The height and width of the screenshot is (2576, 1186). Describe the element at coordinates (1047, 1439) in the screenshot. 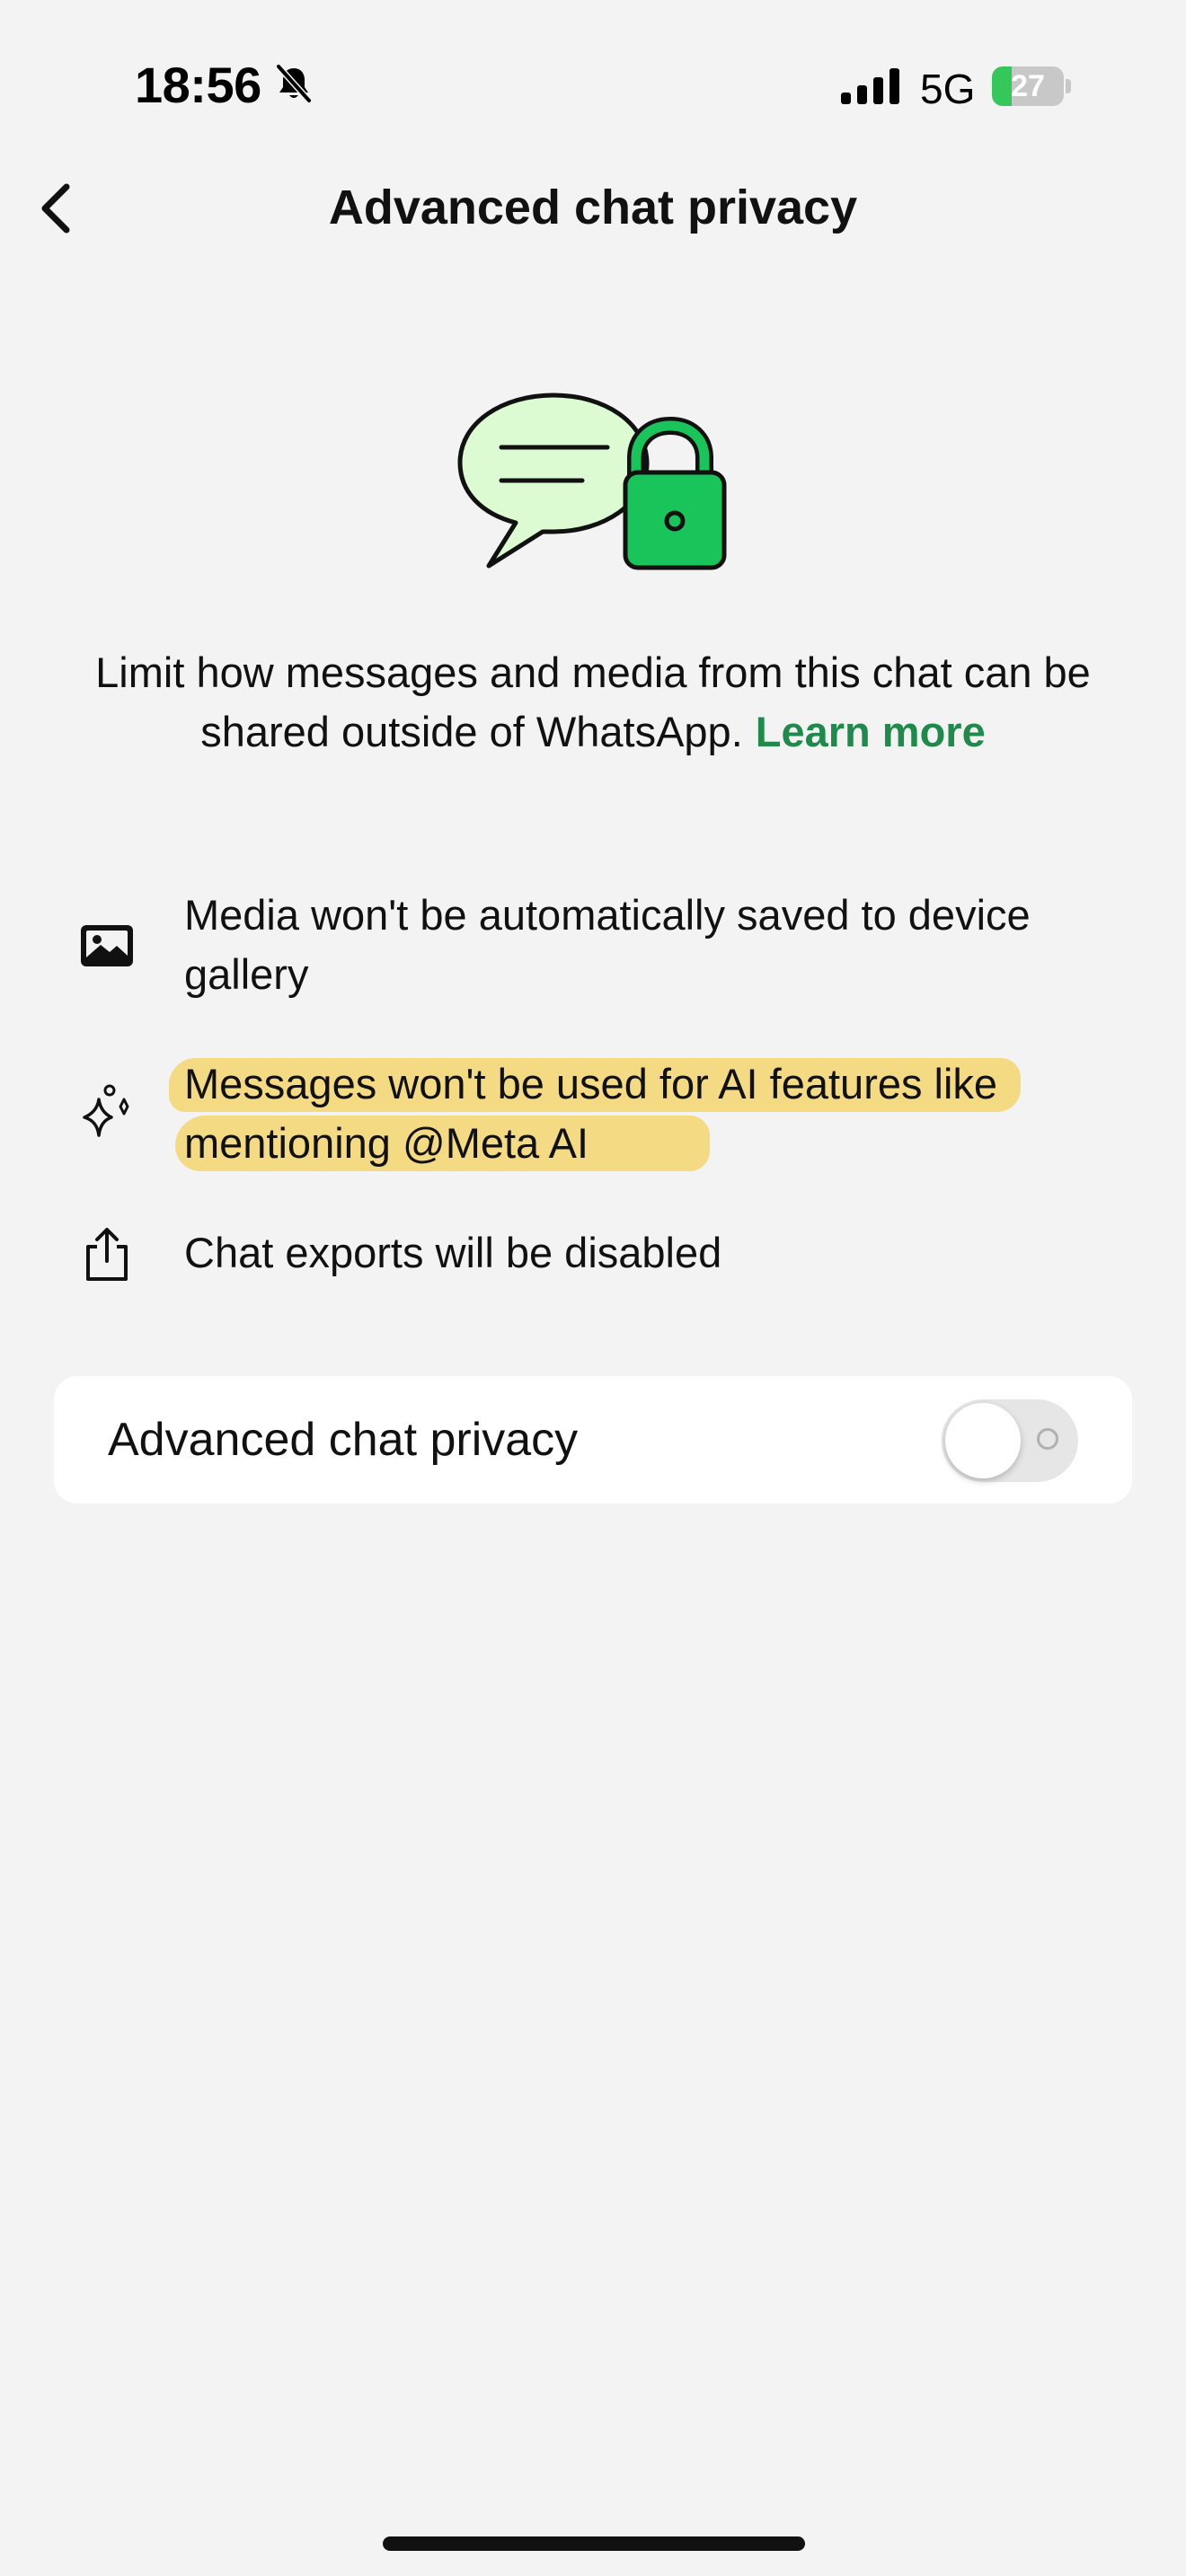

I see `toggle-off-indicator` at that location.